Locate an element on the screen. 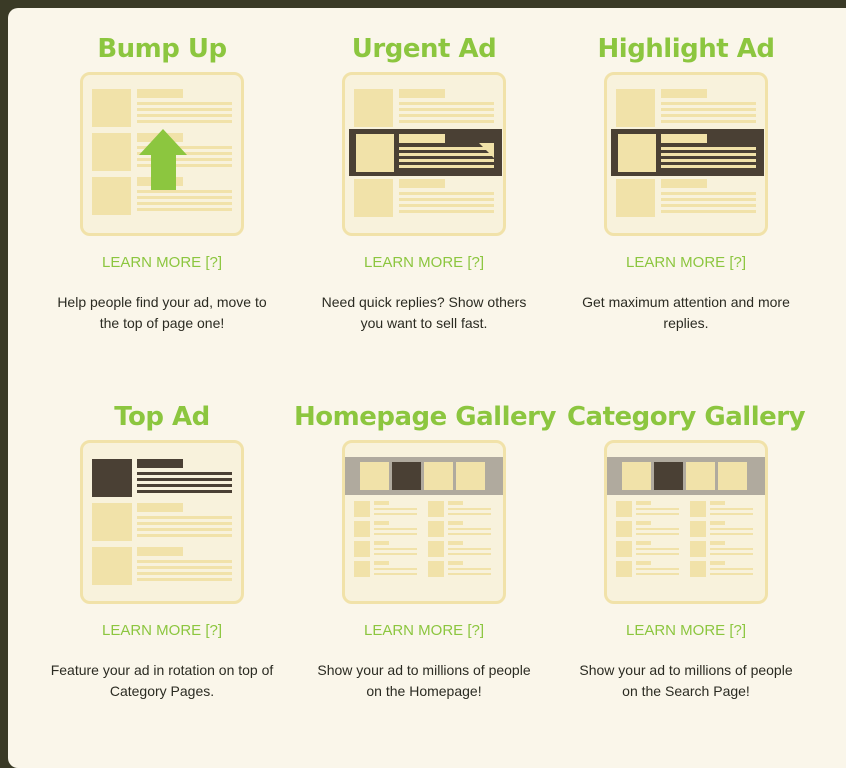 The image size is (846, 768). feature-description: Get maximum attention and more replies. is located at coordinates (686, 312).